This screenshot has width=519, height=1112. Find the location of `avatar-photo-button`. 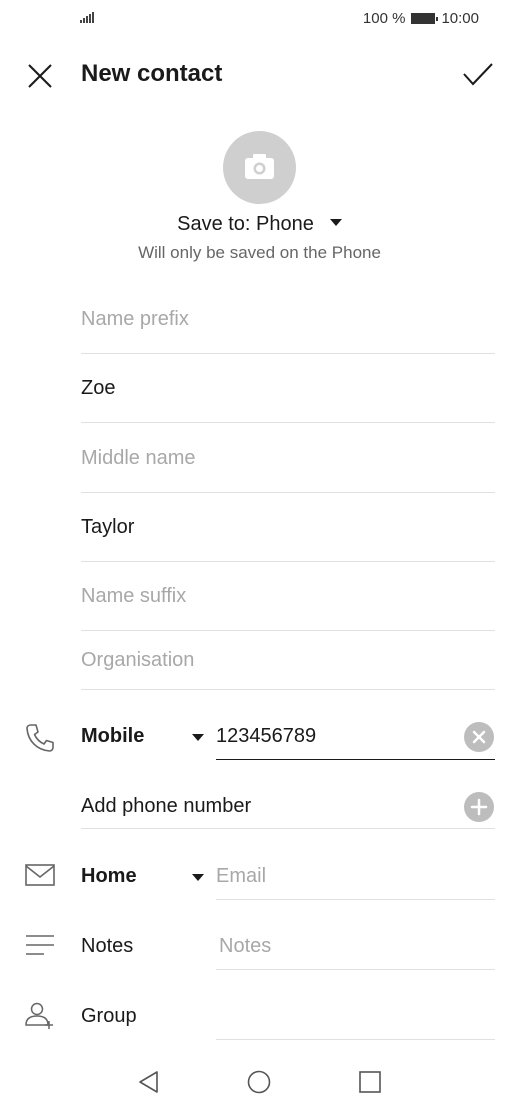

avatar-photo-button is located at coordinates (259, 167).